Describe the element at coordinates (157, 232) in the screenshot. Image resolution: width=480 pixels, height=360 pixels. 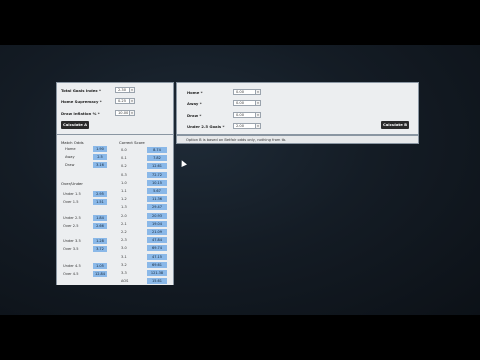
I see `correct-score-value: 21.09` at that location.